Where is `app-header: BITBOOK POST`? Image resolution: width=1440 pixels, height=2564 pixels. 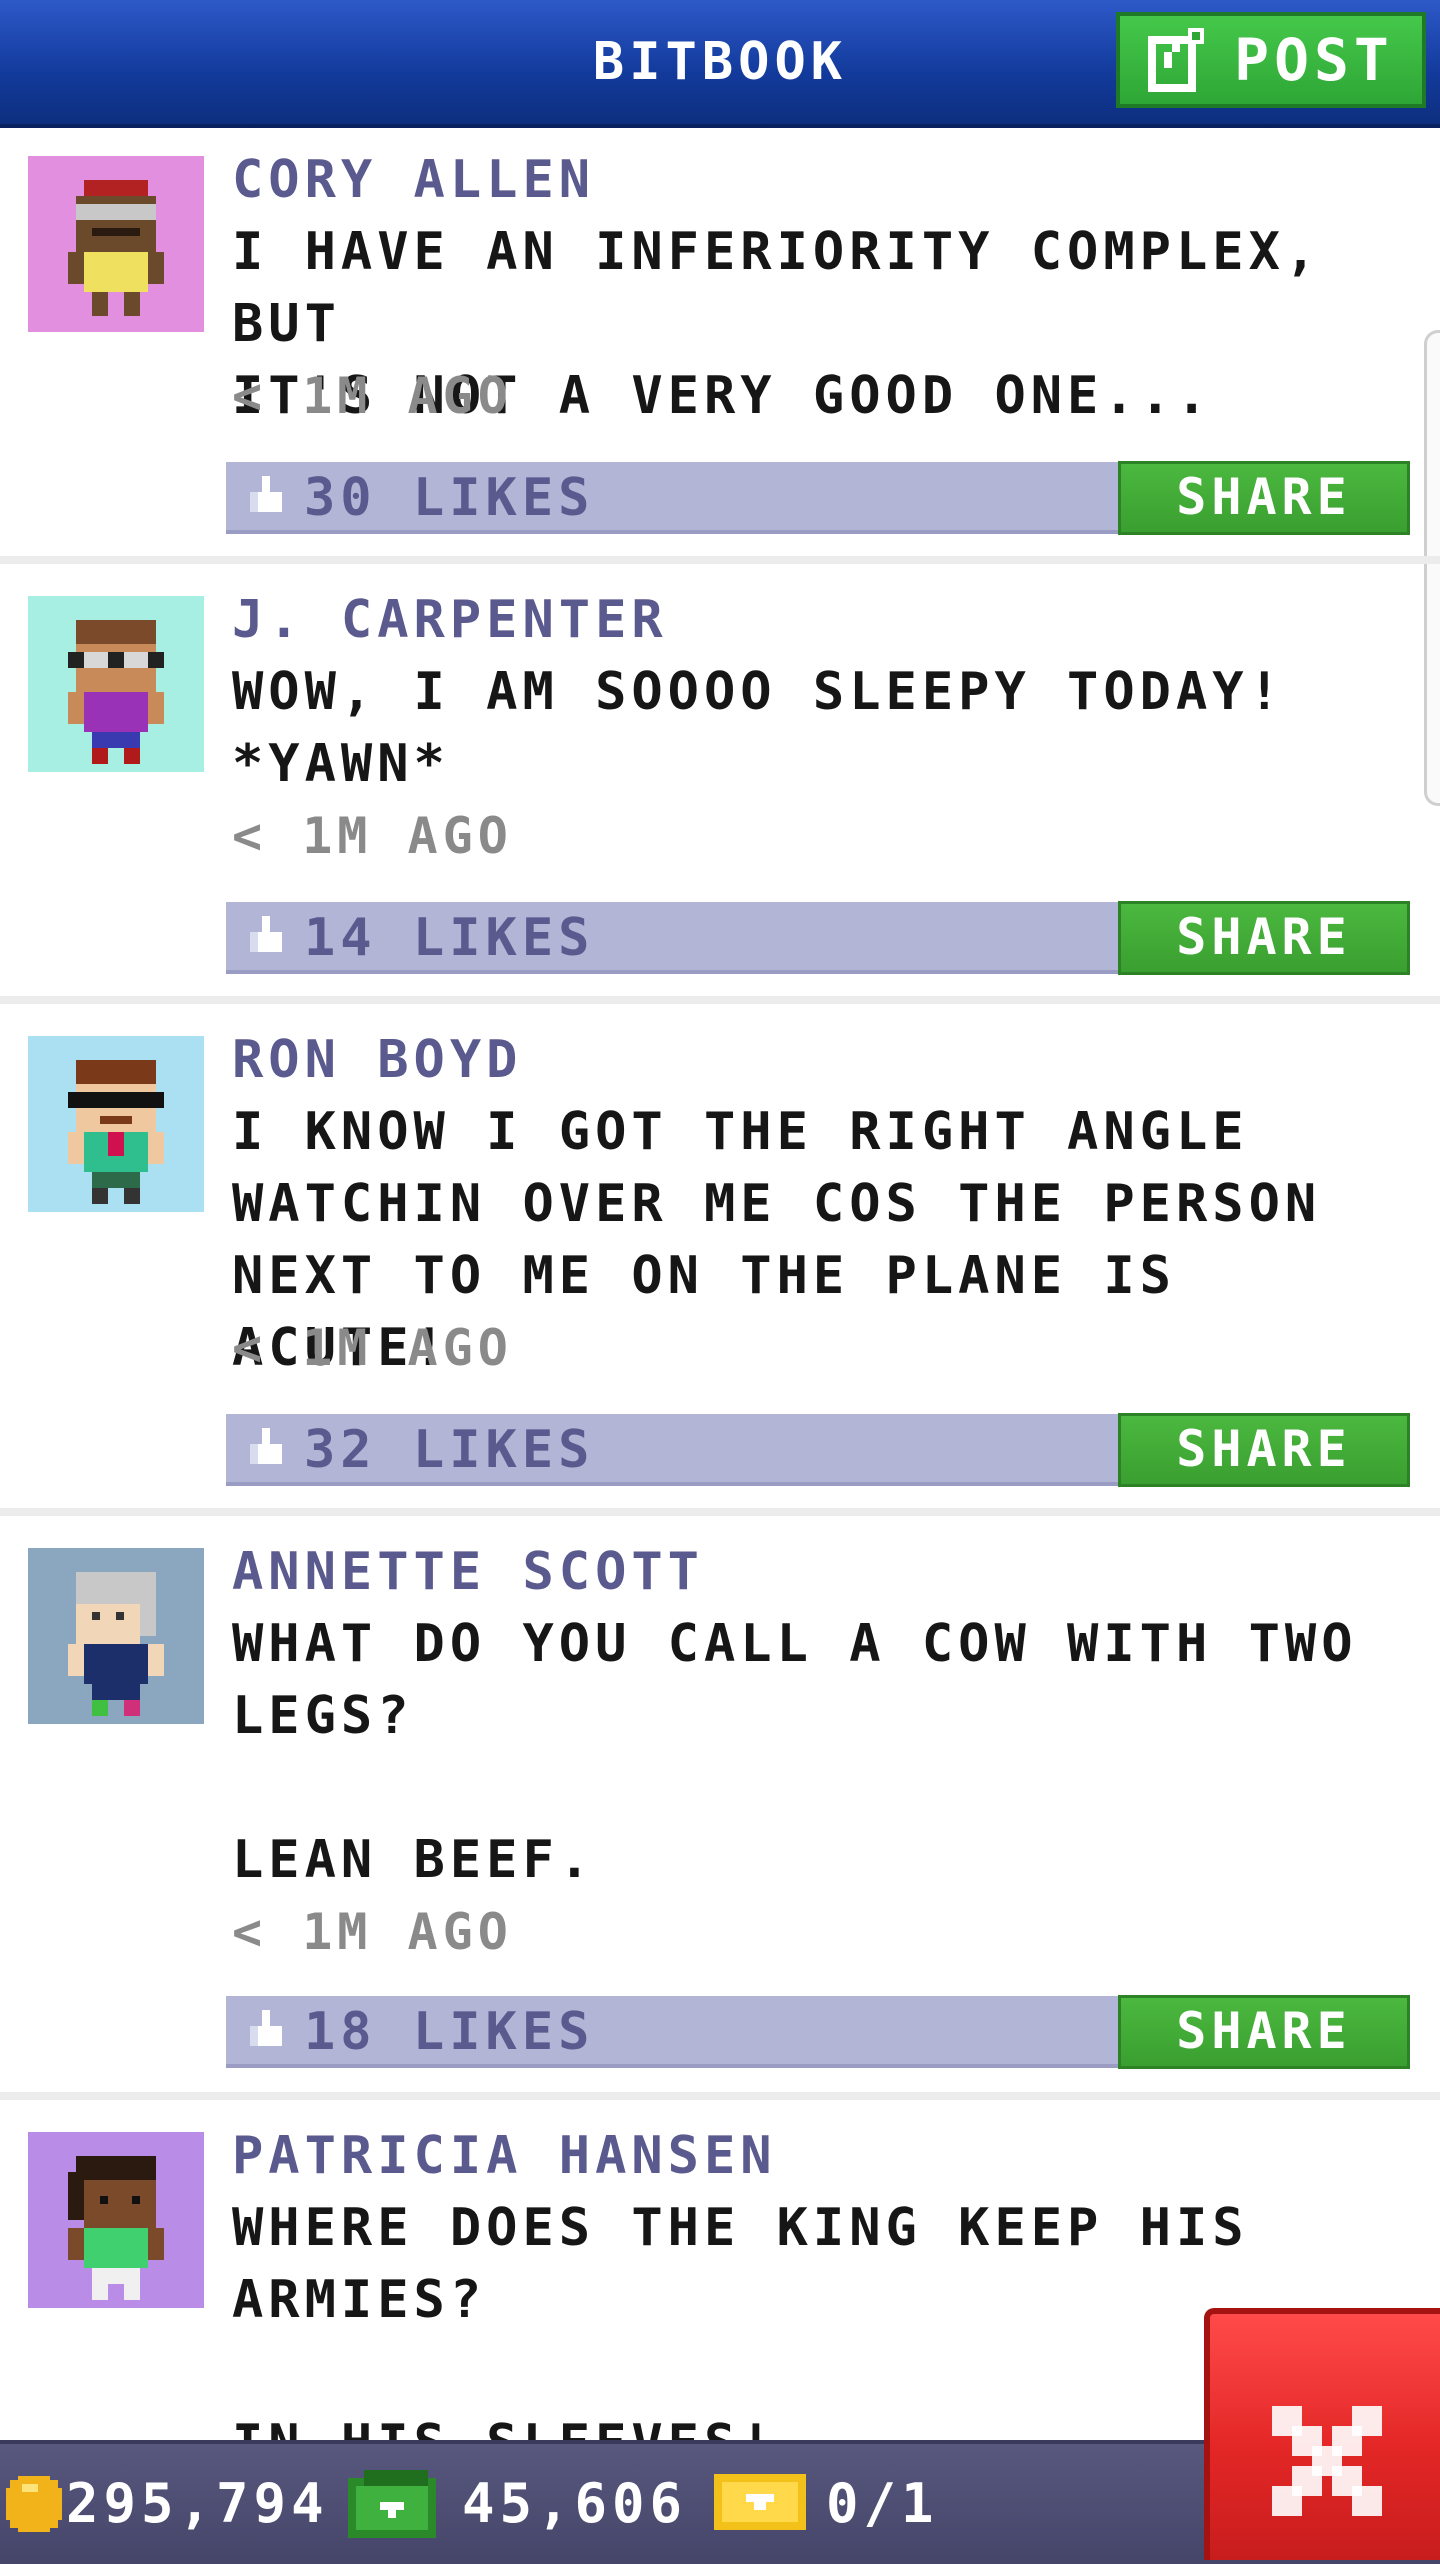
app-header: BITBOOK POST is located at coordinates (720, 64).